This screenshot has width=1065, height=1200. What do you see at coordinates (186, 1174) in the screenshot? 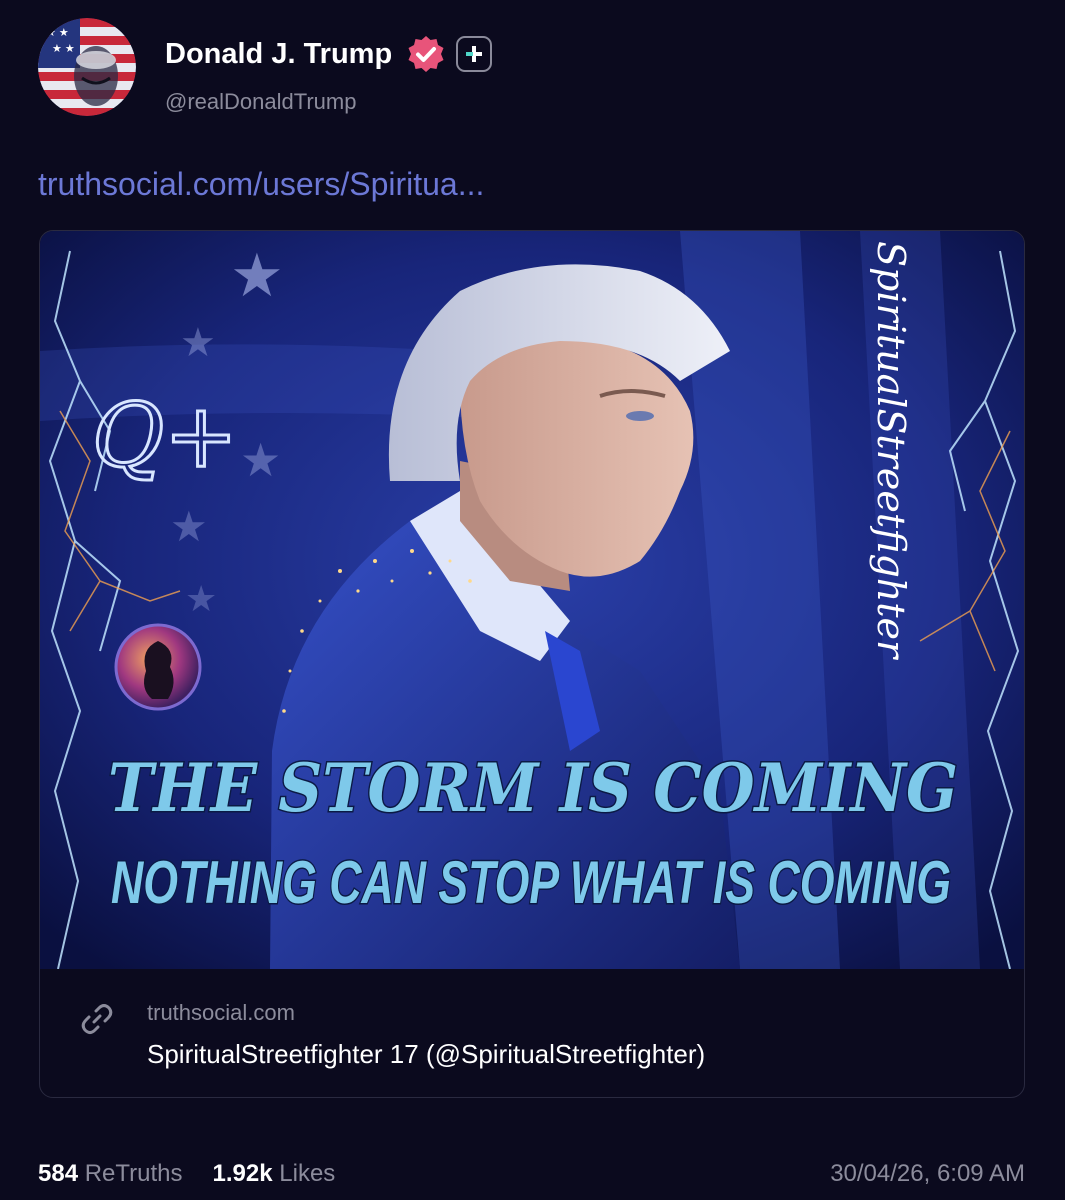
I see `post-stats: 584 ReTruths 1.92k Likes` at bounding box center [186, 1174].